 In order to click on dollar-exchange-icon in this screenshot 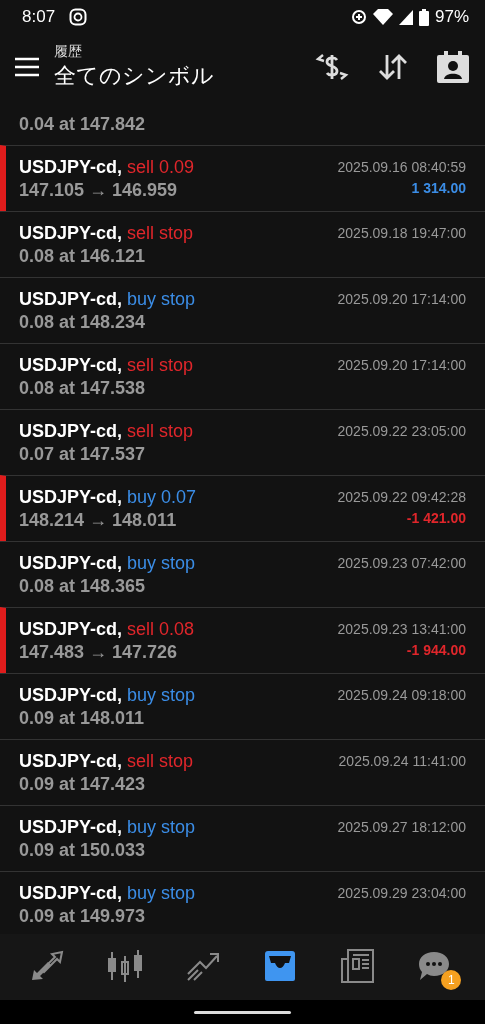, I will do `click(332, 67)`.